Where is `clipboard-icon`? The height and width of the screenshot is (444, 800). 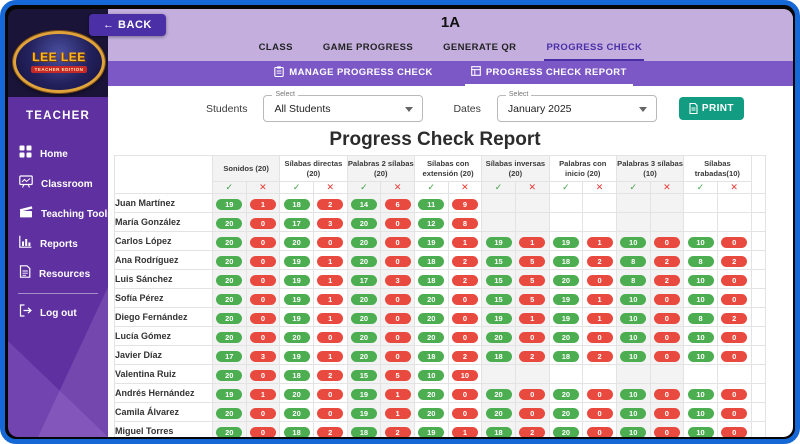
clipboard-icon is located at coordinates (279, 72).